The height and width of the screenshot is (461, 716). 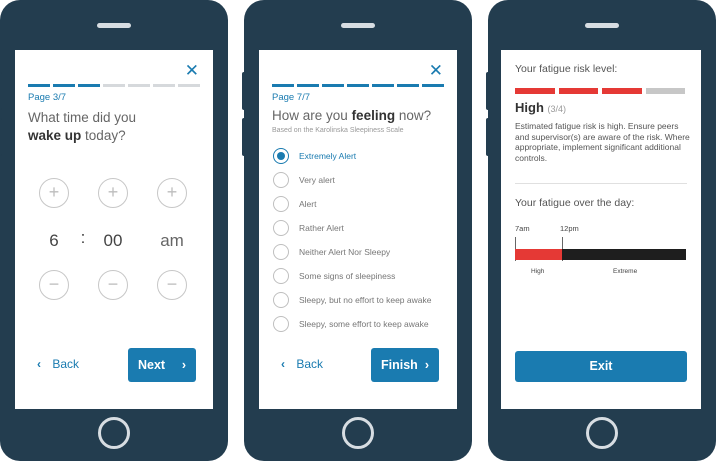 I want to click on radio-option: Neither Alert Nor Sleepy, so click(x=363, y=253).